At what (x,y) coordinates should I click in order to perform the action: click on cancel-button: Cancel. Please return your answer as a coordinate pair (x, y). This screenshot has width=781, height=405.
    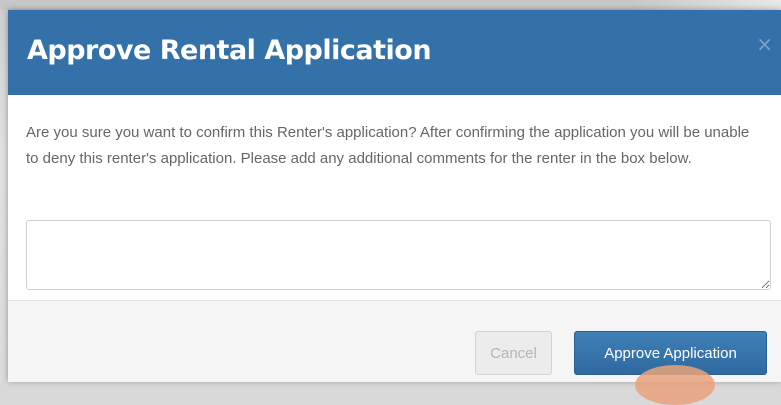
    Looking at the image, I should click on (513, 353).